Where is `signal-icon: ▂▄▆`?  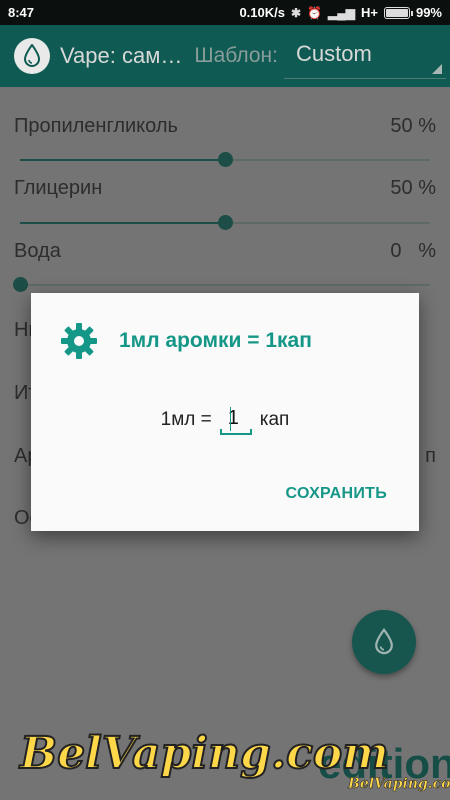 signal-icon: ▂▄▆ is located at coordinates (341, 12).